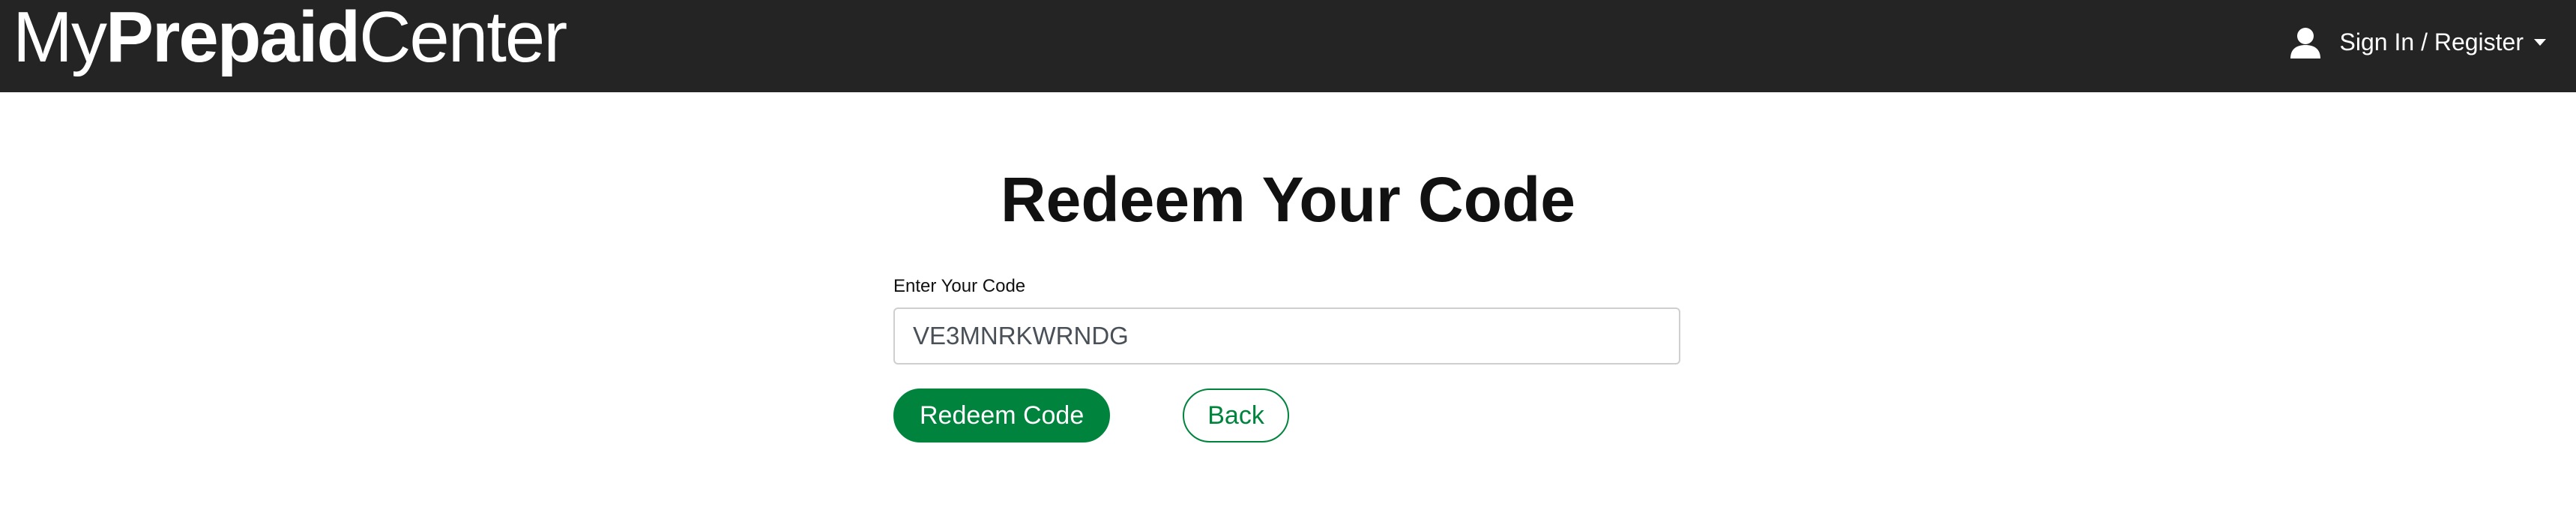 Image resolution: width=2576 pixels, height=528 pixels. I want to click on brand-part-my: My, so click(60, 38).